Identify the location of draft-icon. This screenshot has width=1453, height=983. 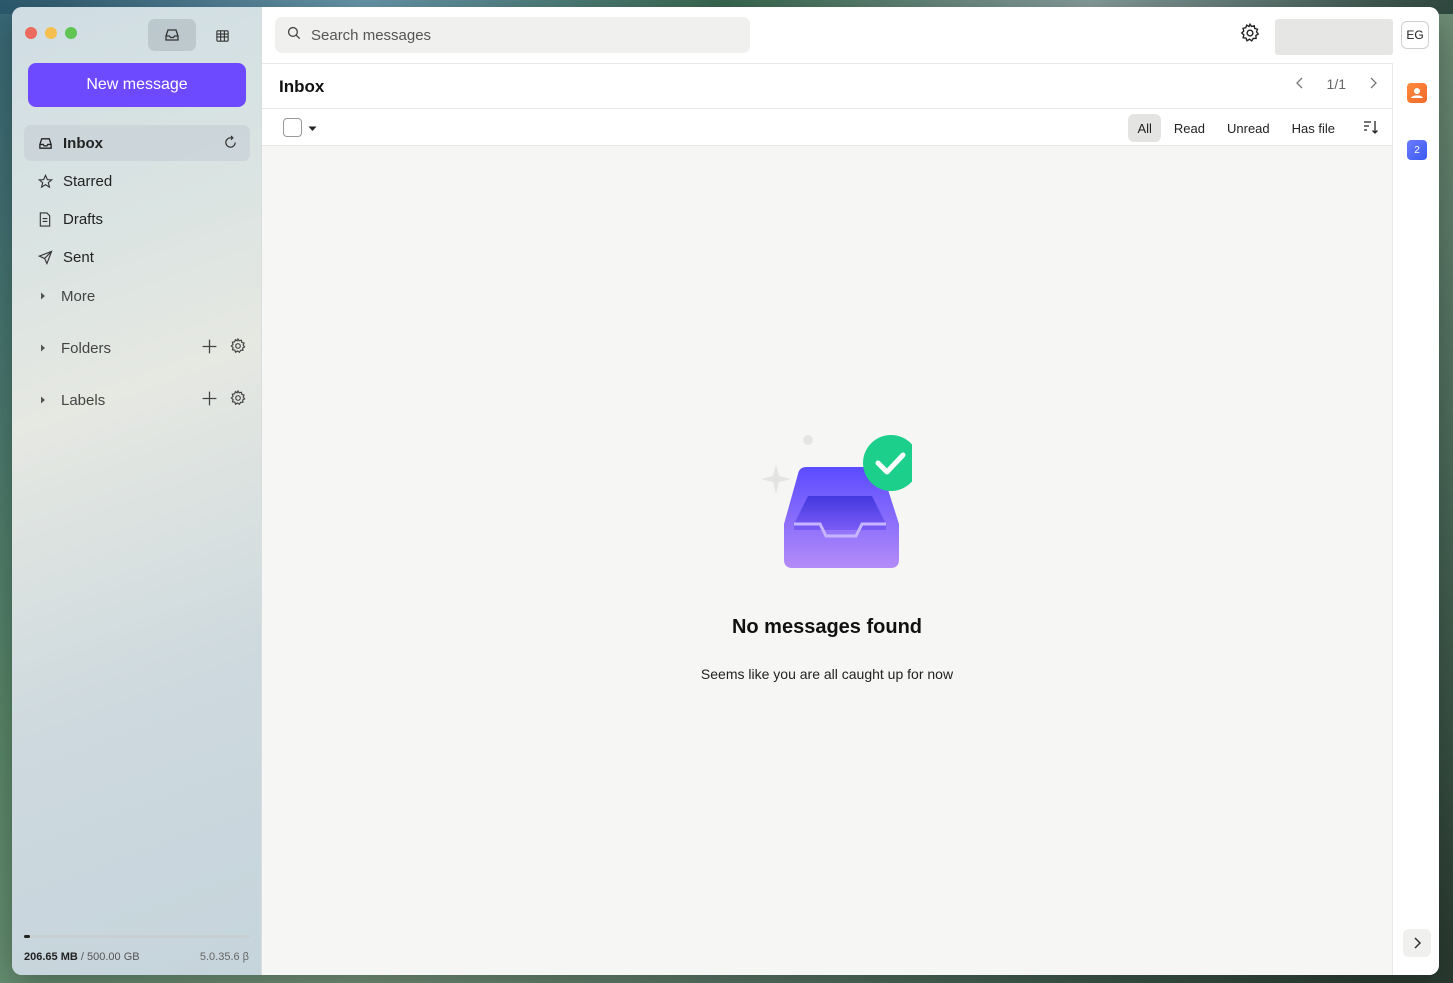
(45, 219).